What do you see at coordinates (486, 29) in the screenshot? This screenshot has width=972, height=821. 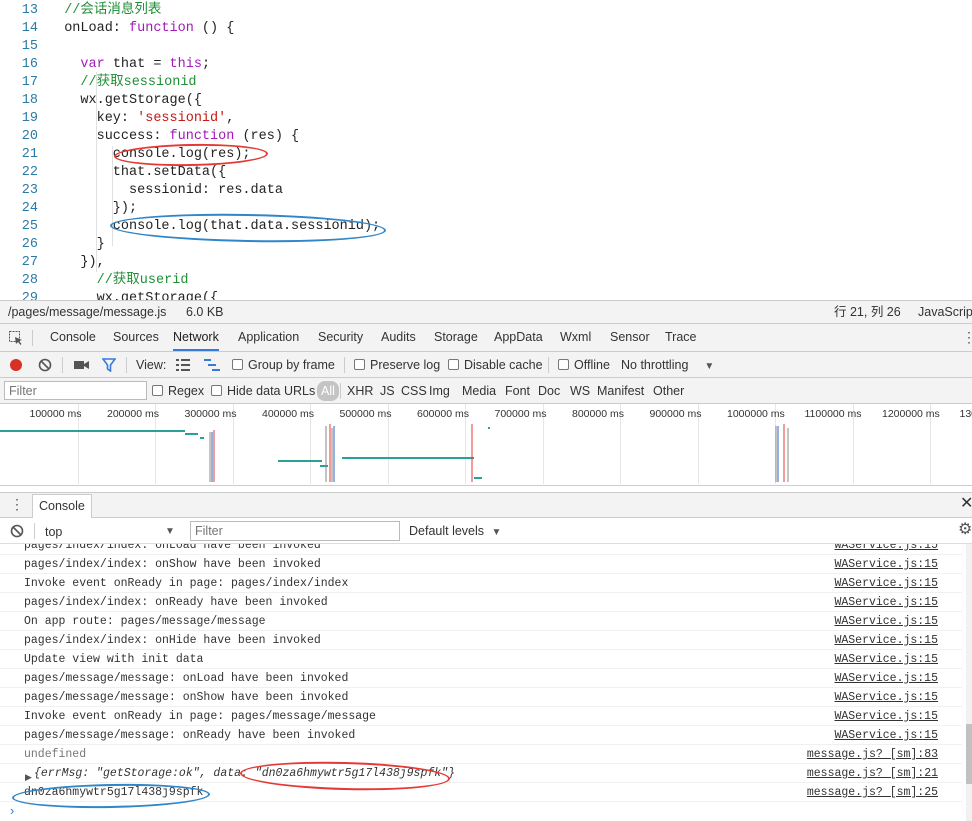 I see `code-line: 14 onLoad: function () {` at bounding box center [486, 29].